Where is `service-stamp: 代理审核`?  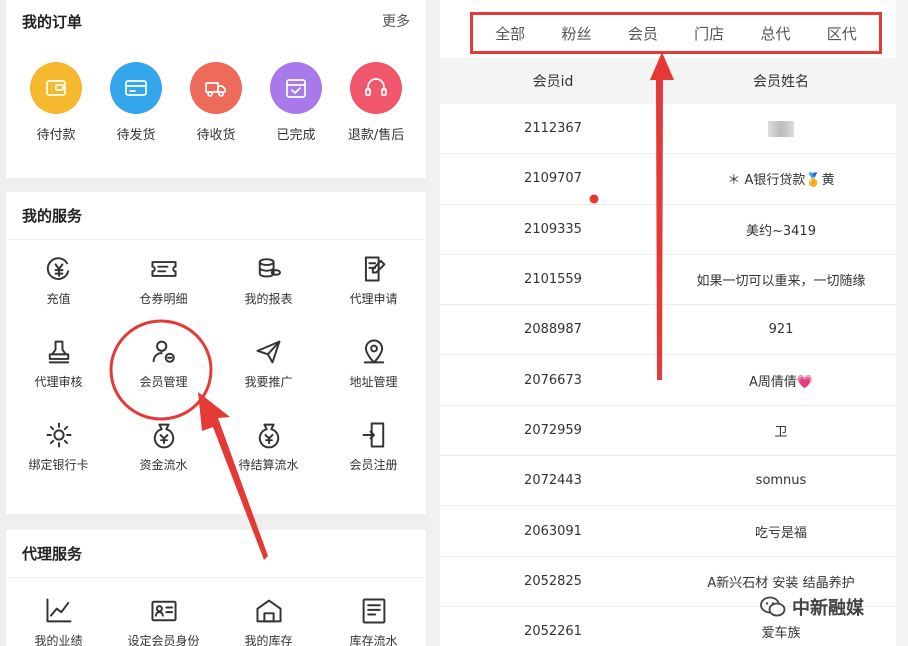 service-stamp: 代理审核 is located at coordinates (58, 363).